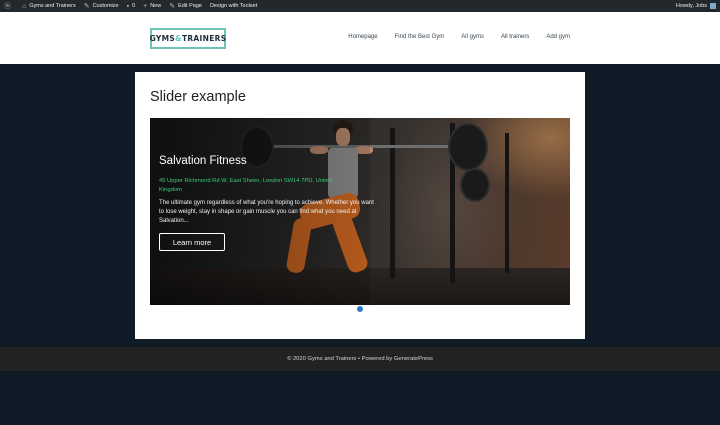  I want to click on brush-icon: ✎, so click(86, 6).